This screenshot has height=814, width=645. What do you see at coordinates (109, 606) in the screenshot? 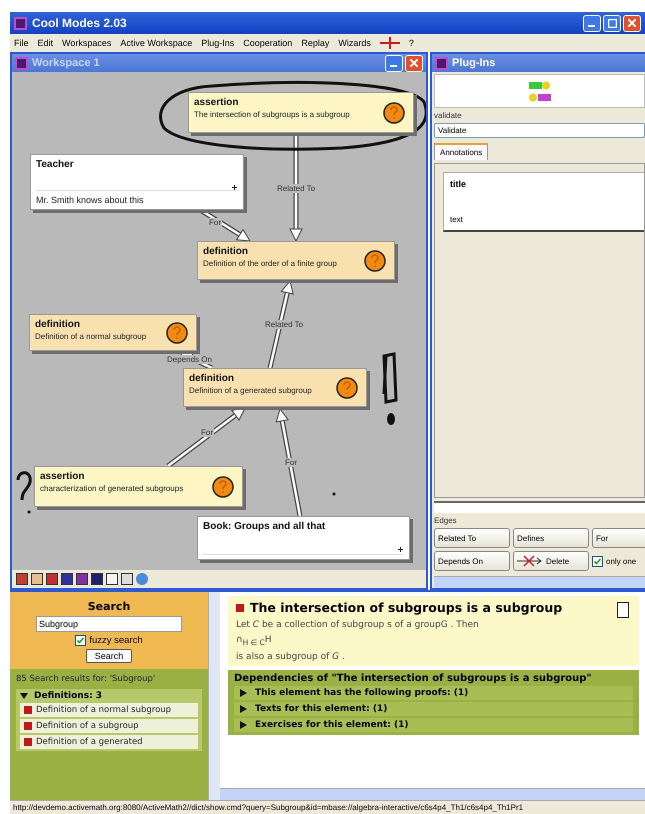
I see `search-title: Search` at bounding box center [109, 606].